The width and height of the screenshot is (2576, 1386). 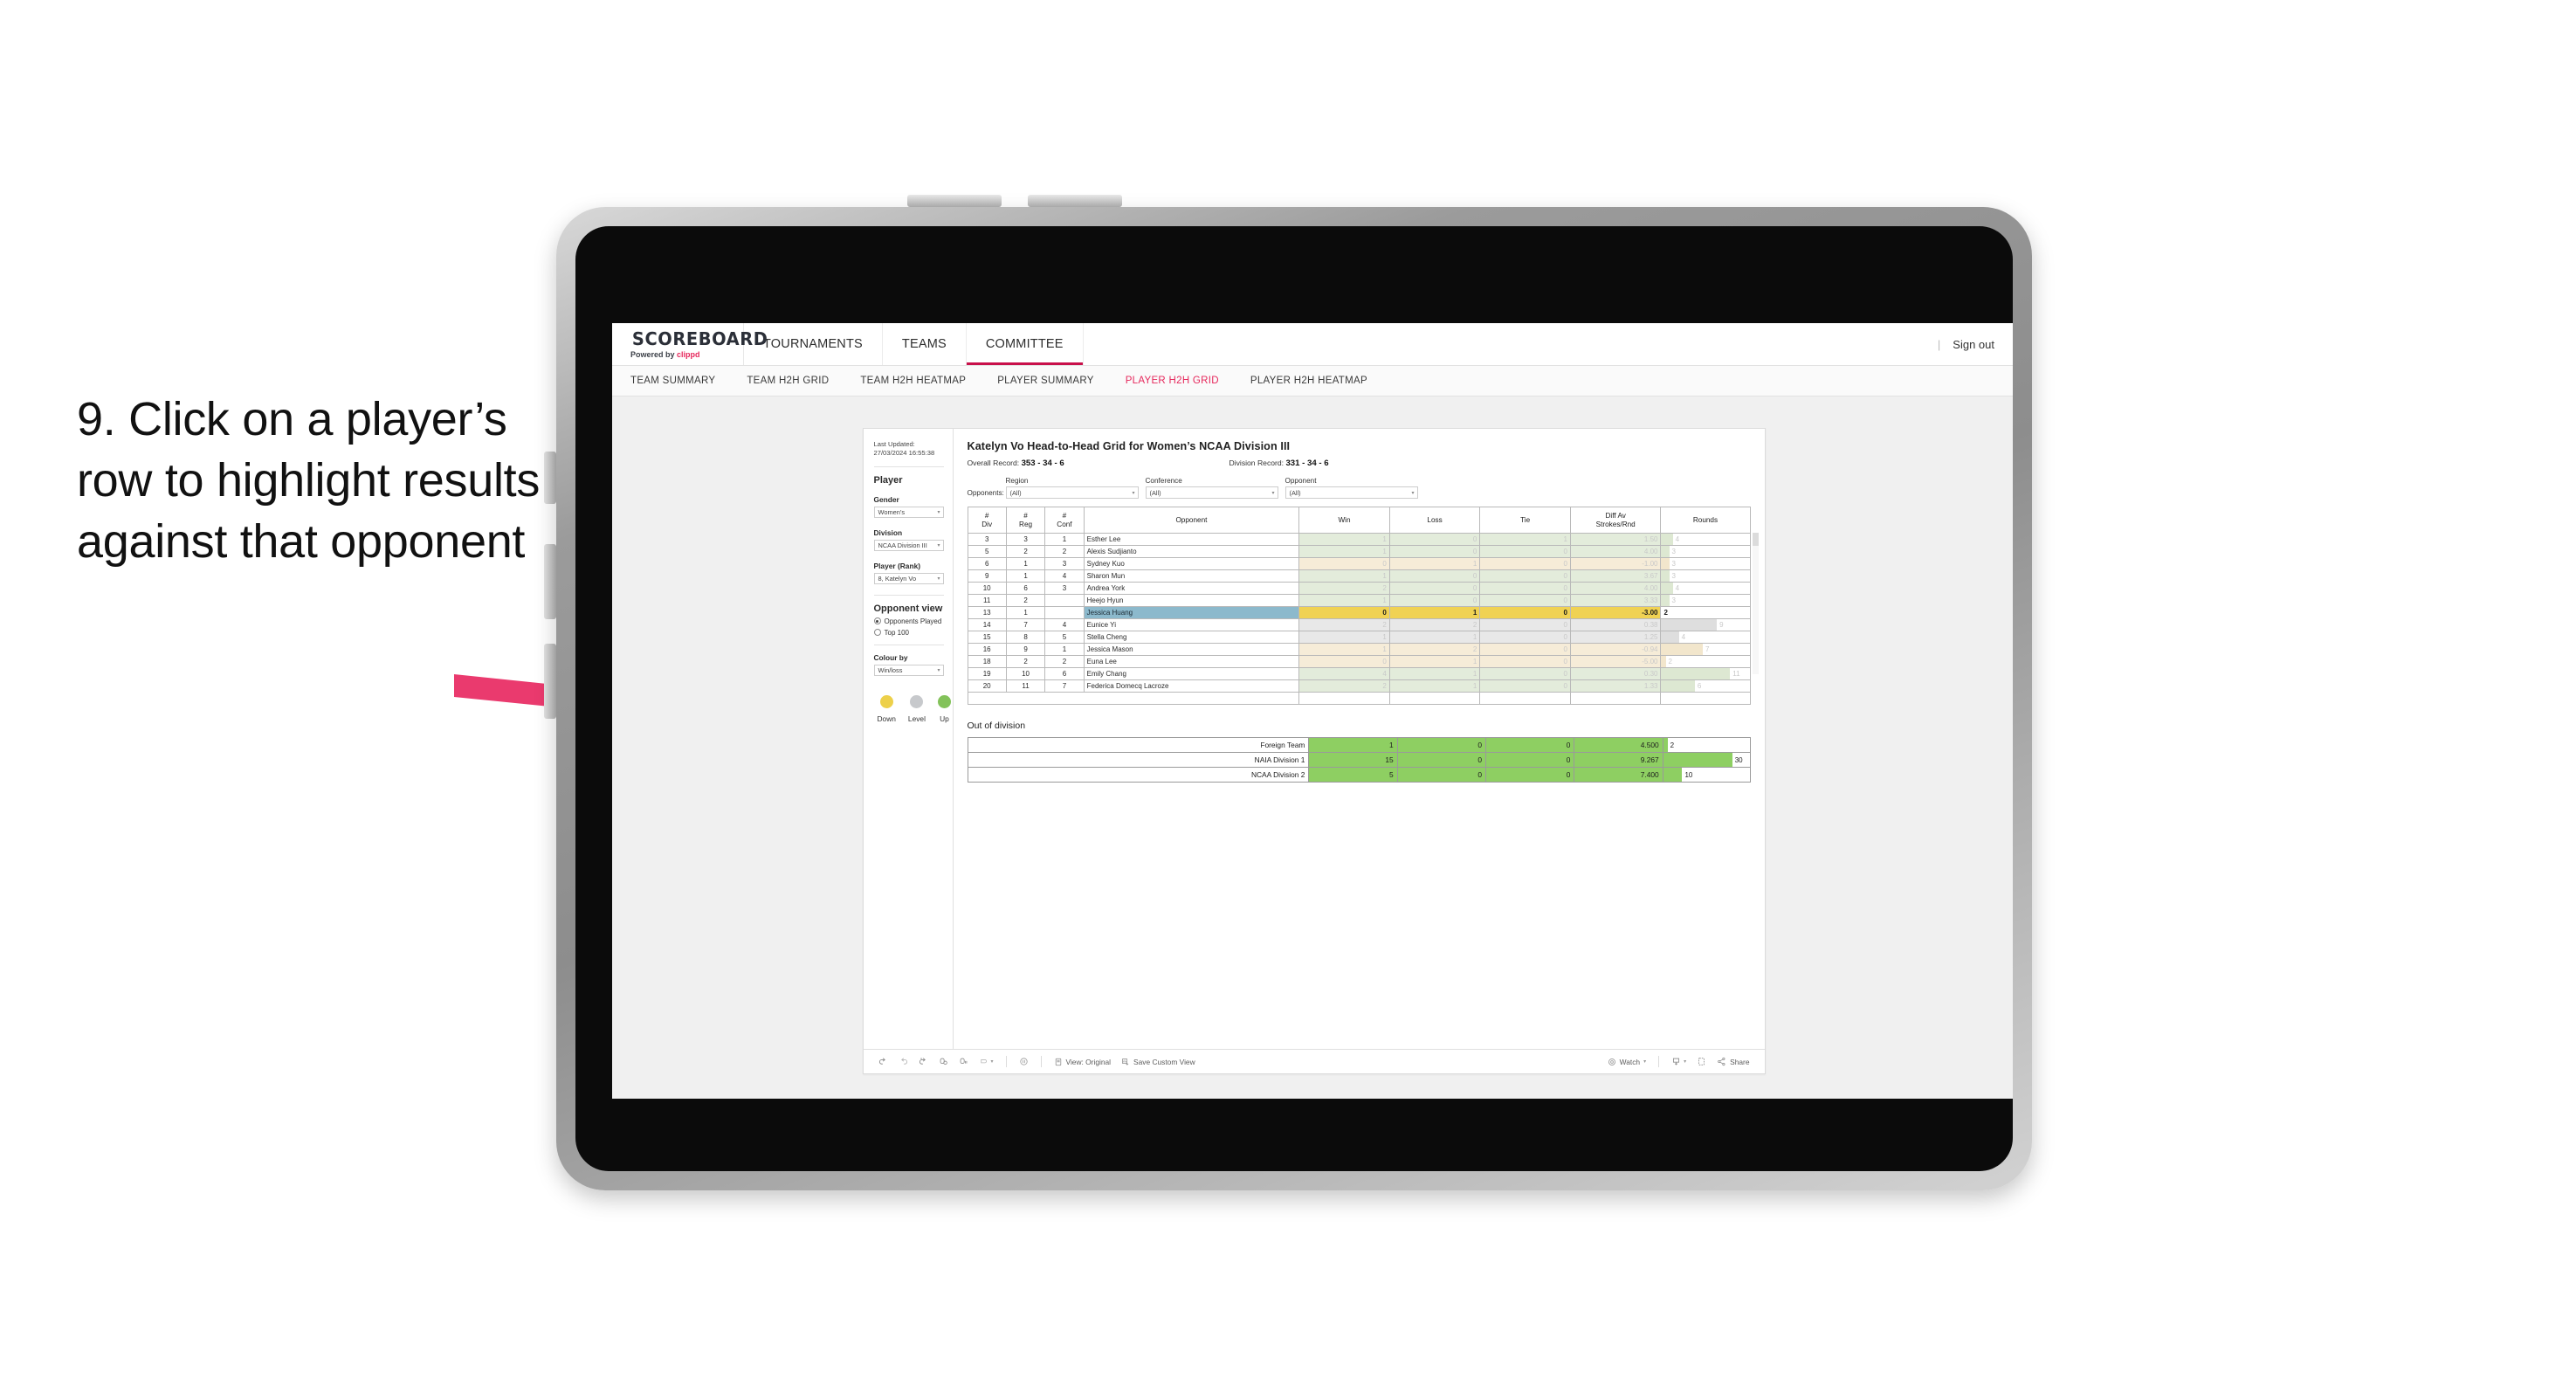 What do you see at coordinates (943, 1062) in the screenshot?
I see `refresh-data-icon` at bounding box center [943, 1062].